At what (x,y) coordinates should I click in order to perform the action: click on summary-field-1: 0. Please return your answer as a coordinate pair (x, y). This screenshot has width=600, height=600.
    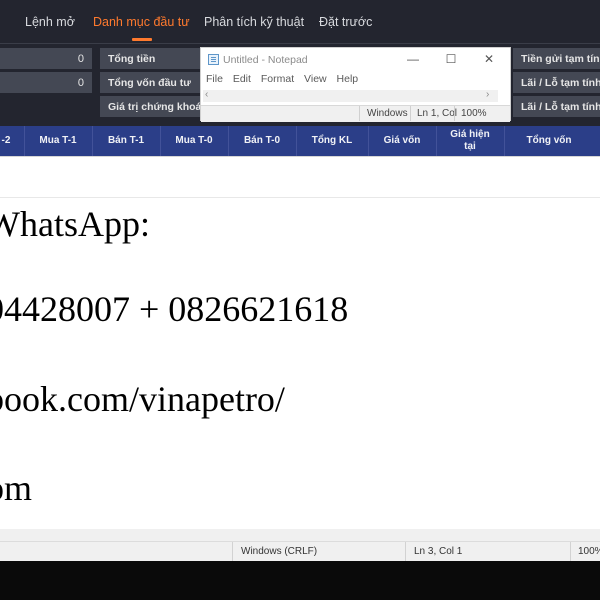
    Looking at the image, I should click on (46, 58).